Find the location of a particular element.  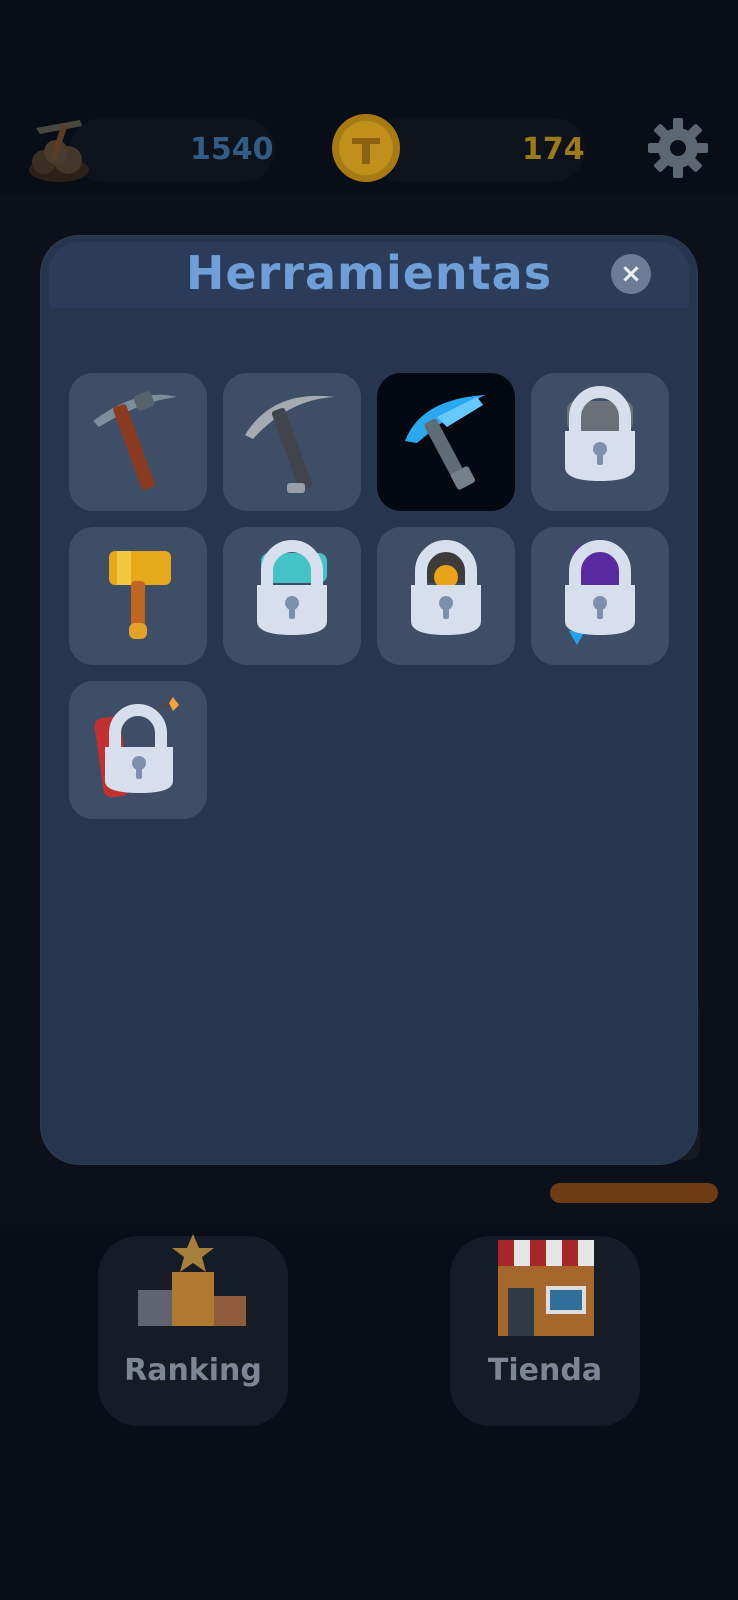

diamond-pickaxe-icon is located at coordinates (445, 442).